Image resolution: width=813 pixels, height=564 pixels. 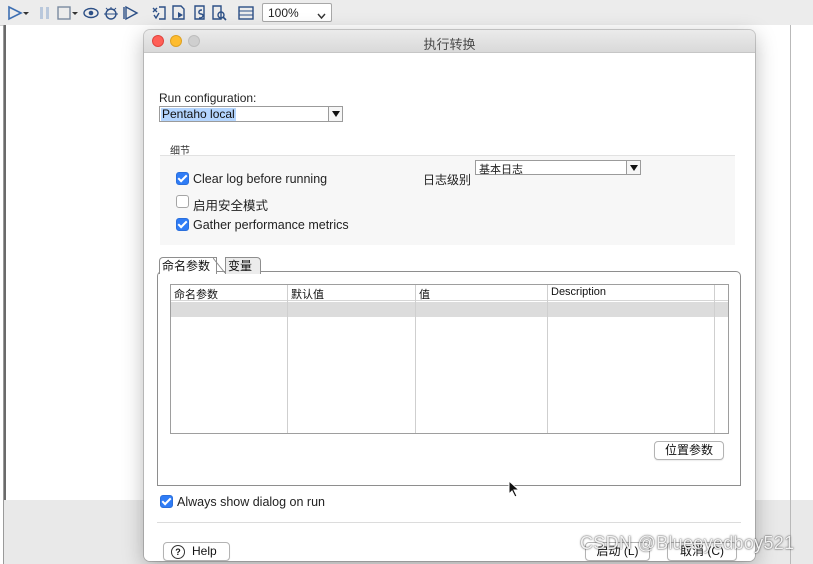 I want to click on main-toolbar: 100%, so click(x=406, y=13).